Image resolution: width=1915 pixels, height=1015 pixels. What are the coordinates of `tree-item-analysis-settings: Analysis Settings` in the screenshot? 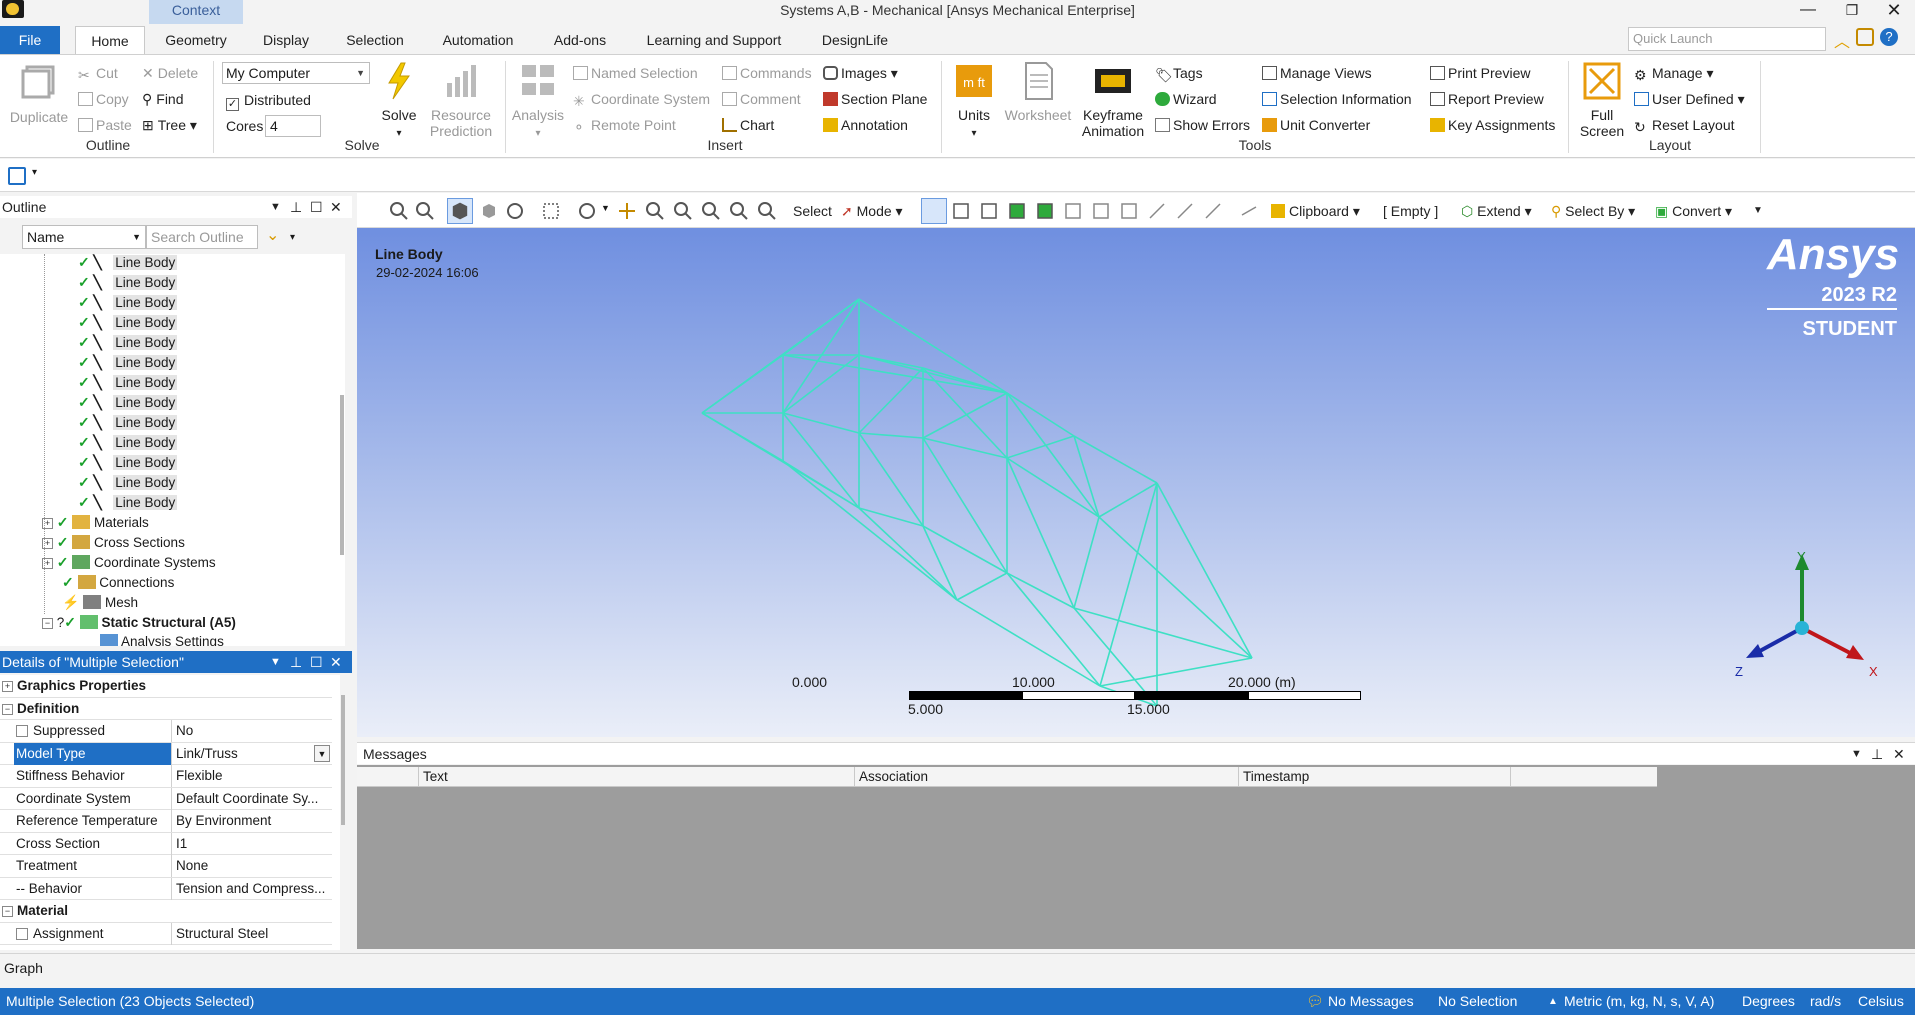 It's located at (162, 639).